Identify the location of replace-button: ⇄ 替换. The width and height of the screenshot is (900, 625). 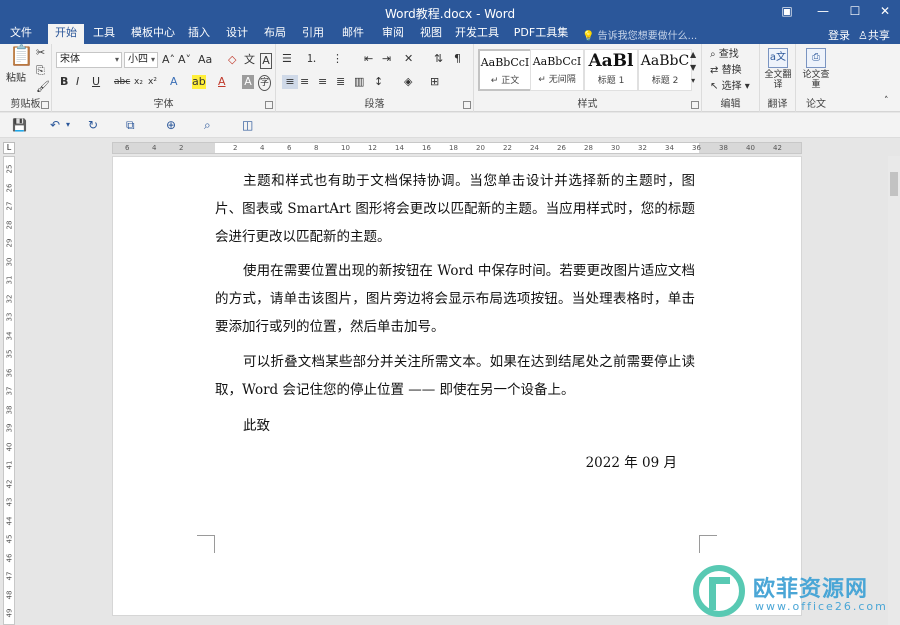
(735, 71).